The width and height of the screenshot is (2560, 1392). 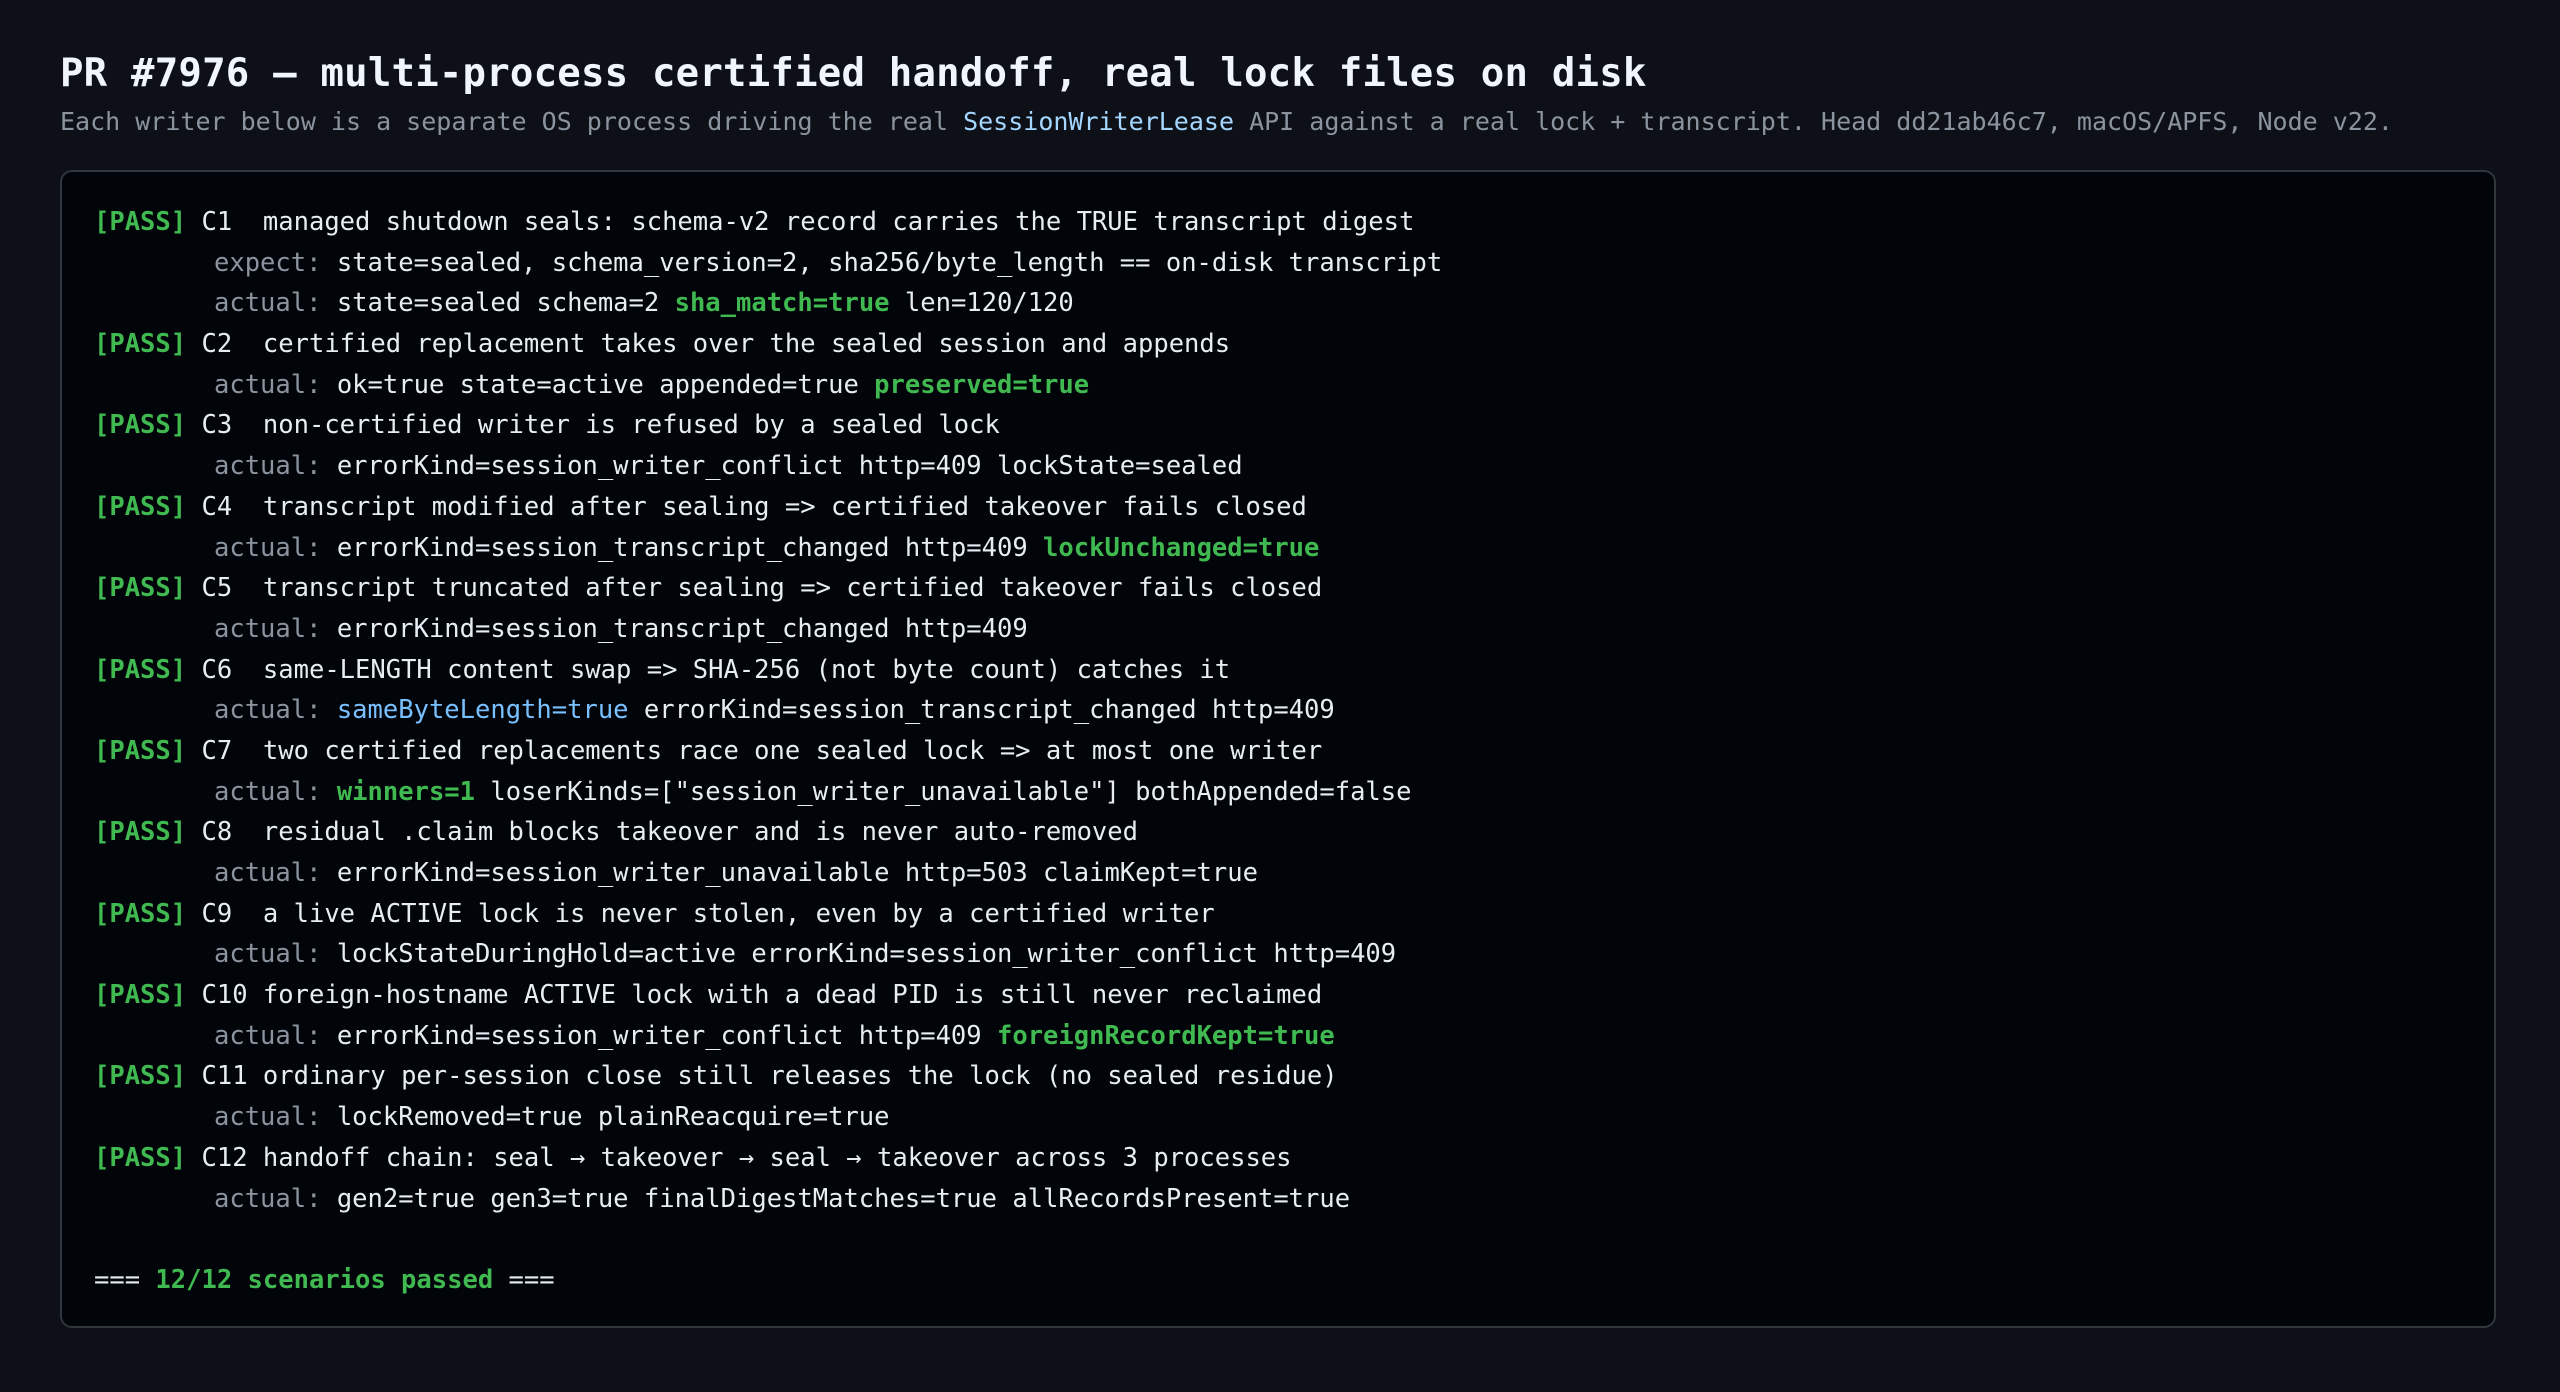 I want to click on scenario-id: C2, so click(x=224, y=344).